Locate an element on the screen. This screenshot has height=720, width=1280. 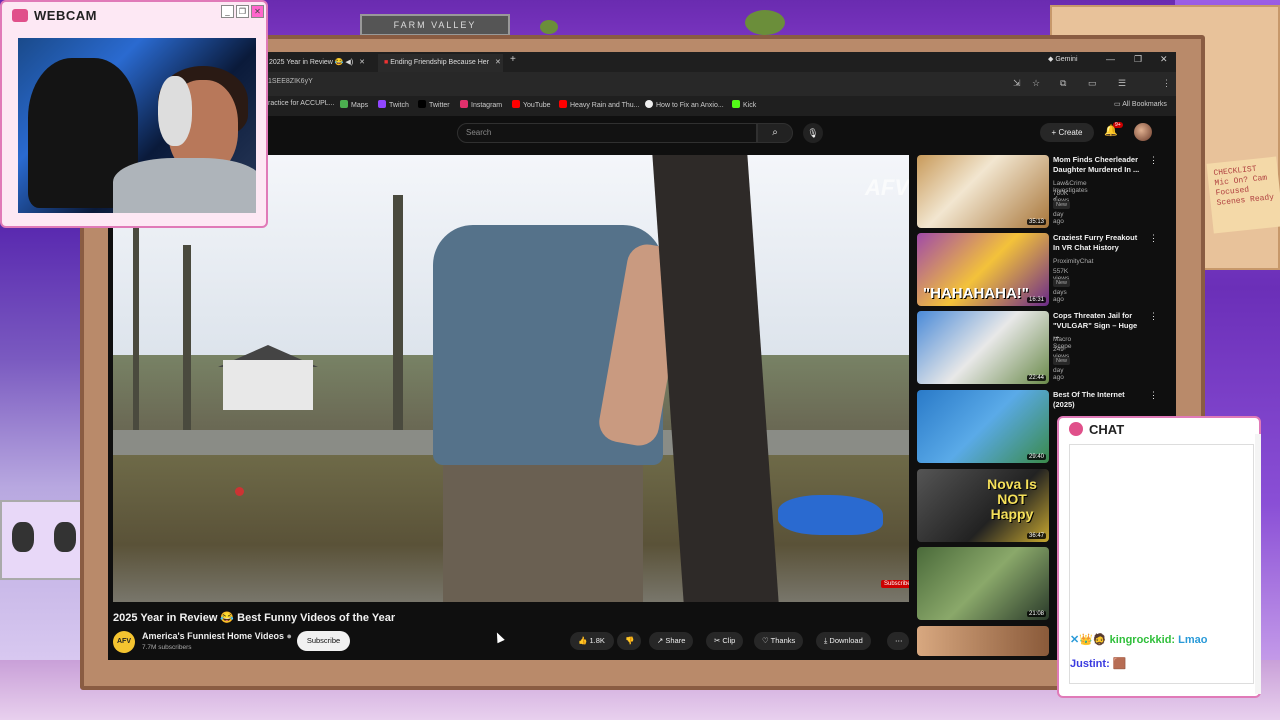
bookmark-twitch: Twitch is located at coordinates (393, 104).